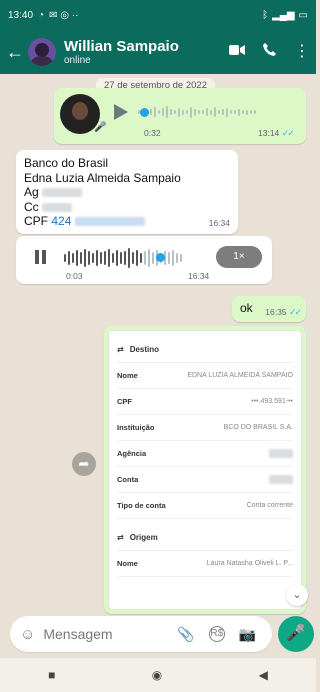 The width and height of the screenshot is (320, 692). I want to click on cpf-link: 424, so click(61, 221).